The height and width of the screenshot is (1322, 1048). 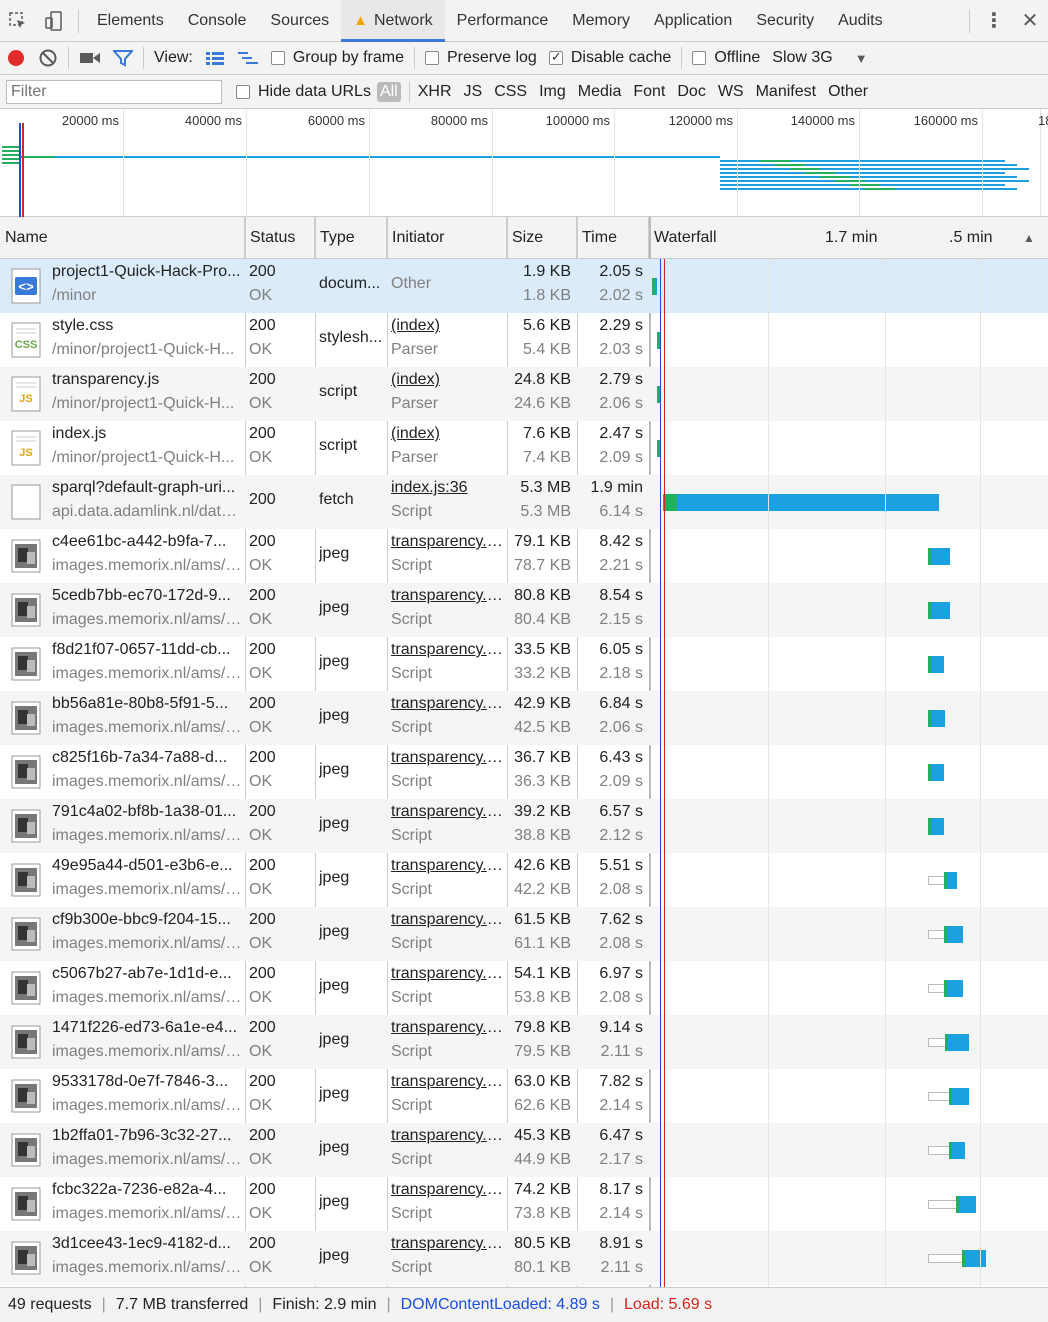 What do you see at coordinates (693, 21) in the screenshot?
I see `tab-application: Application` at bounding box center [693, 21].